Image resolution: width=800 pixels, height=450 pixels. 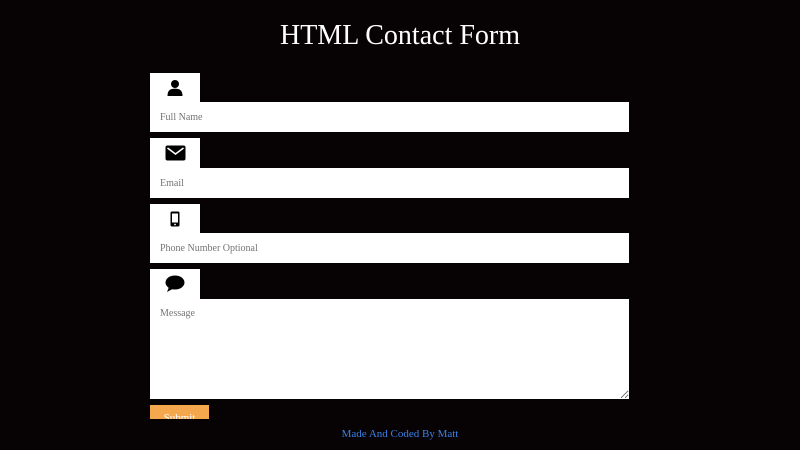 I want to click on phone-icon-tab, so click(x=175, y=219).